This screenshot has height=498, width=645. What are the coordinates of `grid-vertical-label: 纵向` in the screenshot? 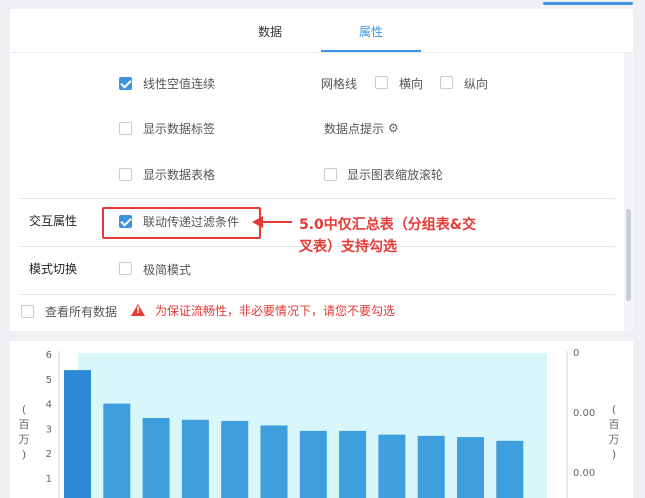 It's located at (476, 84).